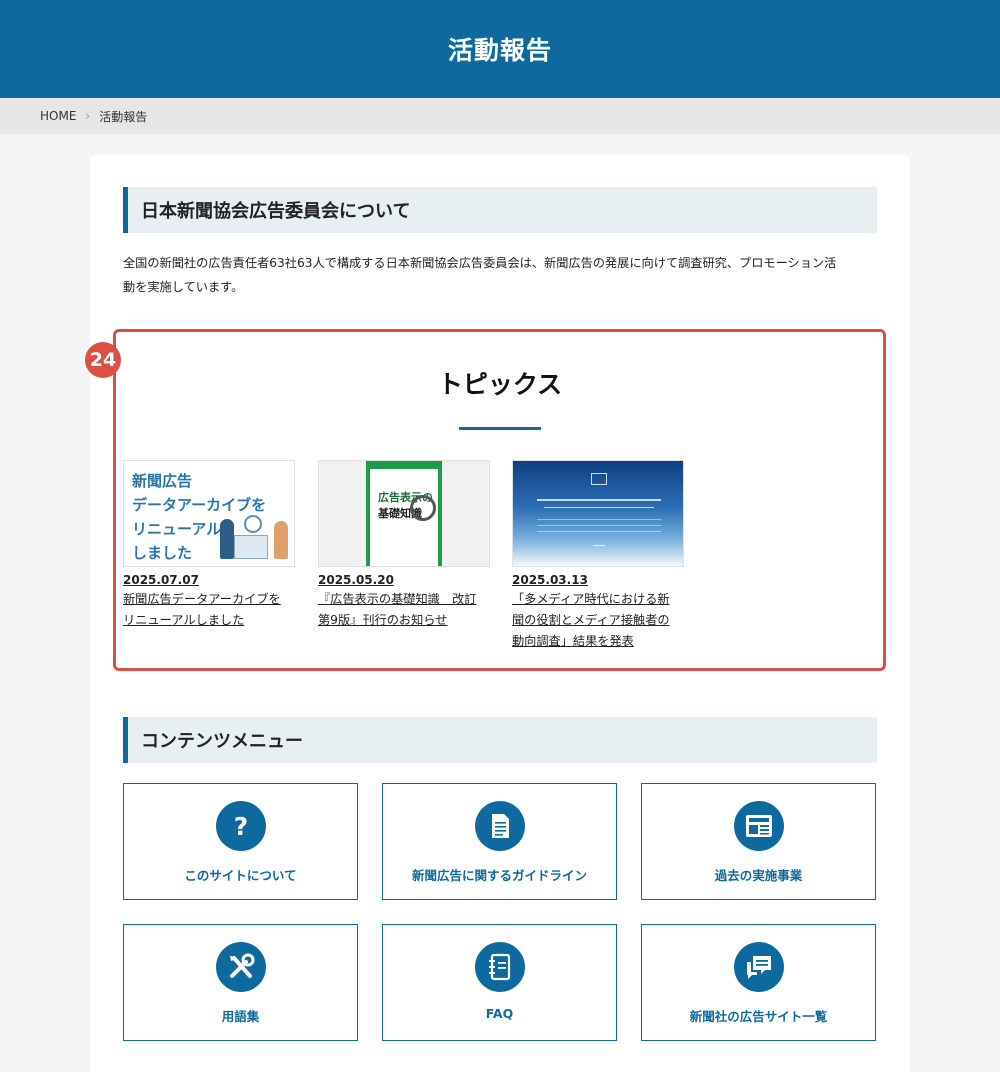 This screenshot has width=1000, height=1072. Describe the element at coordinates (123, 116) in the screenshot. I see `breadcrumb-current: 活動報告` at that location.